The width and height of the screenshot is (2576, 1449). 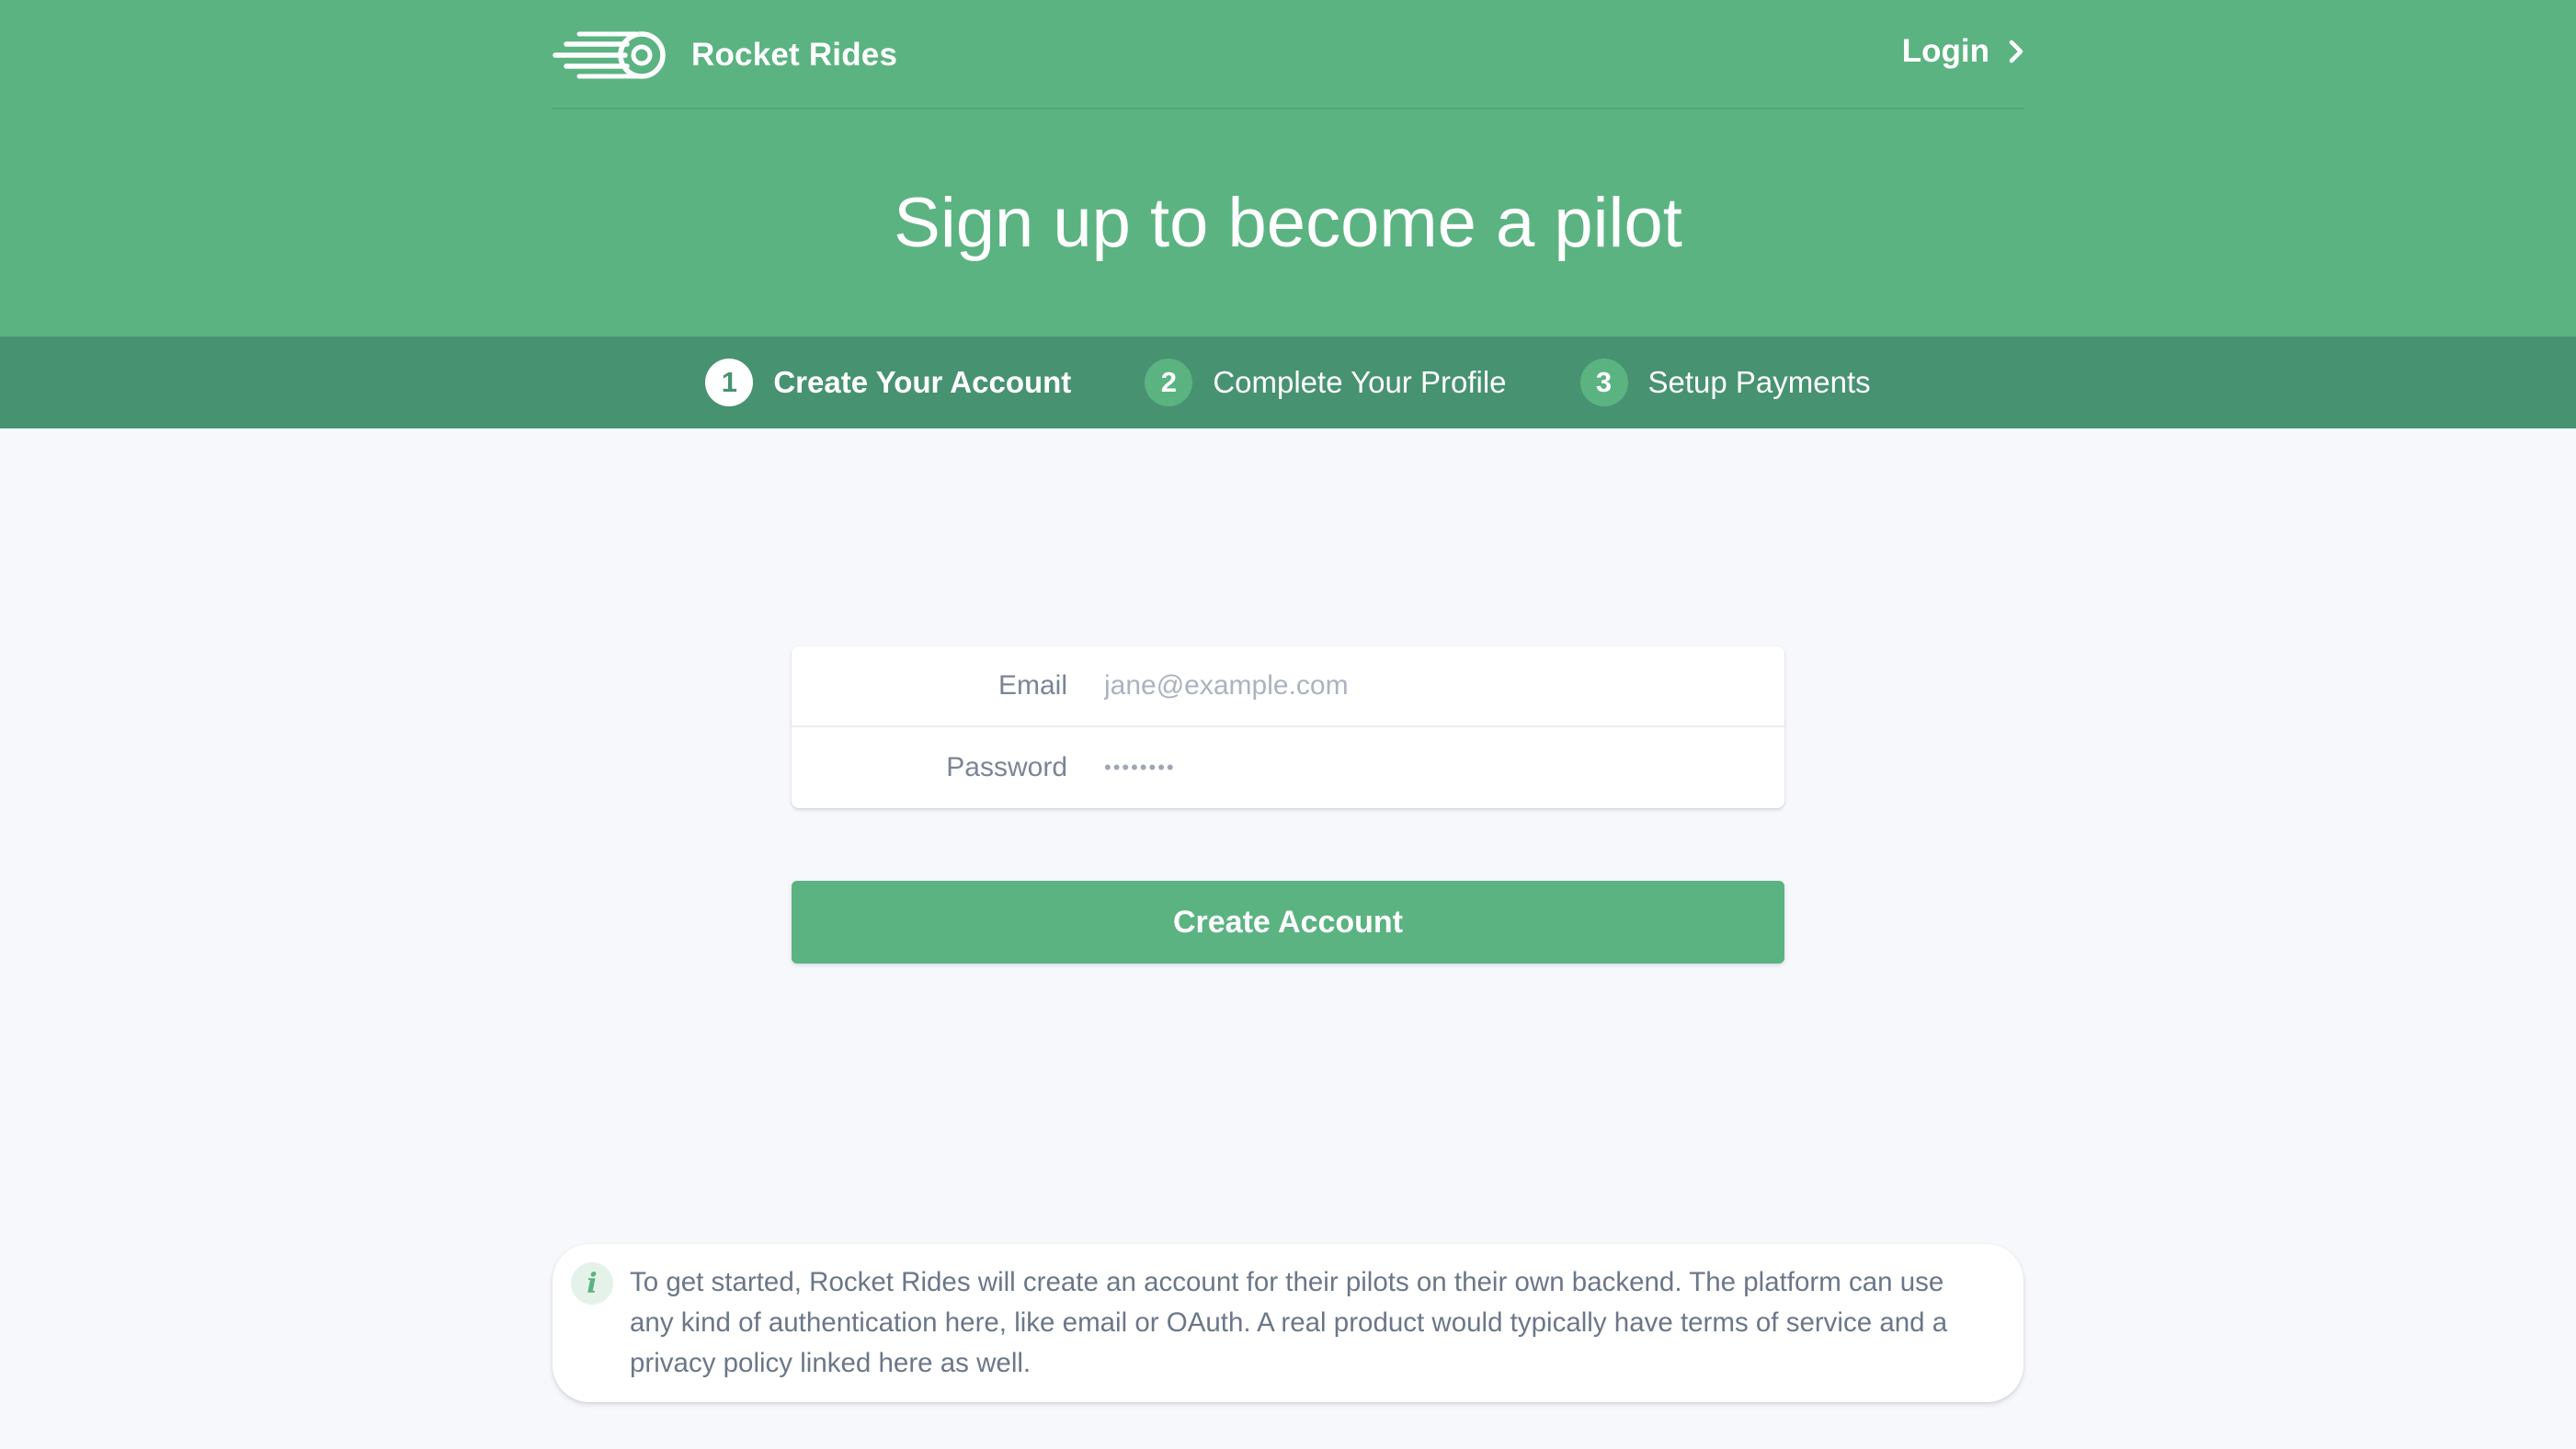 What do you see at coordinates (1288, 922) in the screenshot?
I see `create-account-button: Create Account` at bounding box center [1288, 922].